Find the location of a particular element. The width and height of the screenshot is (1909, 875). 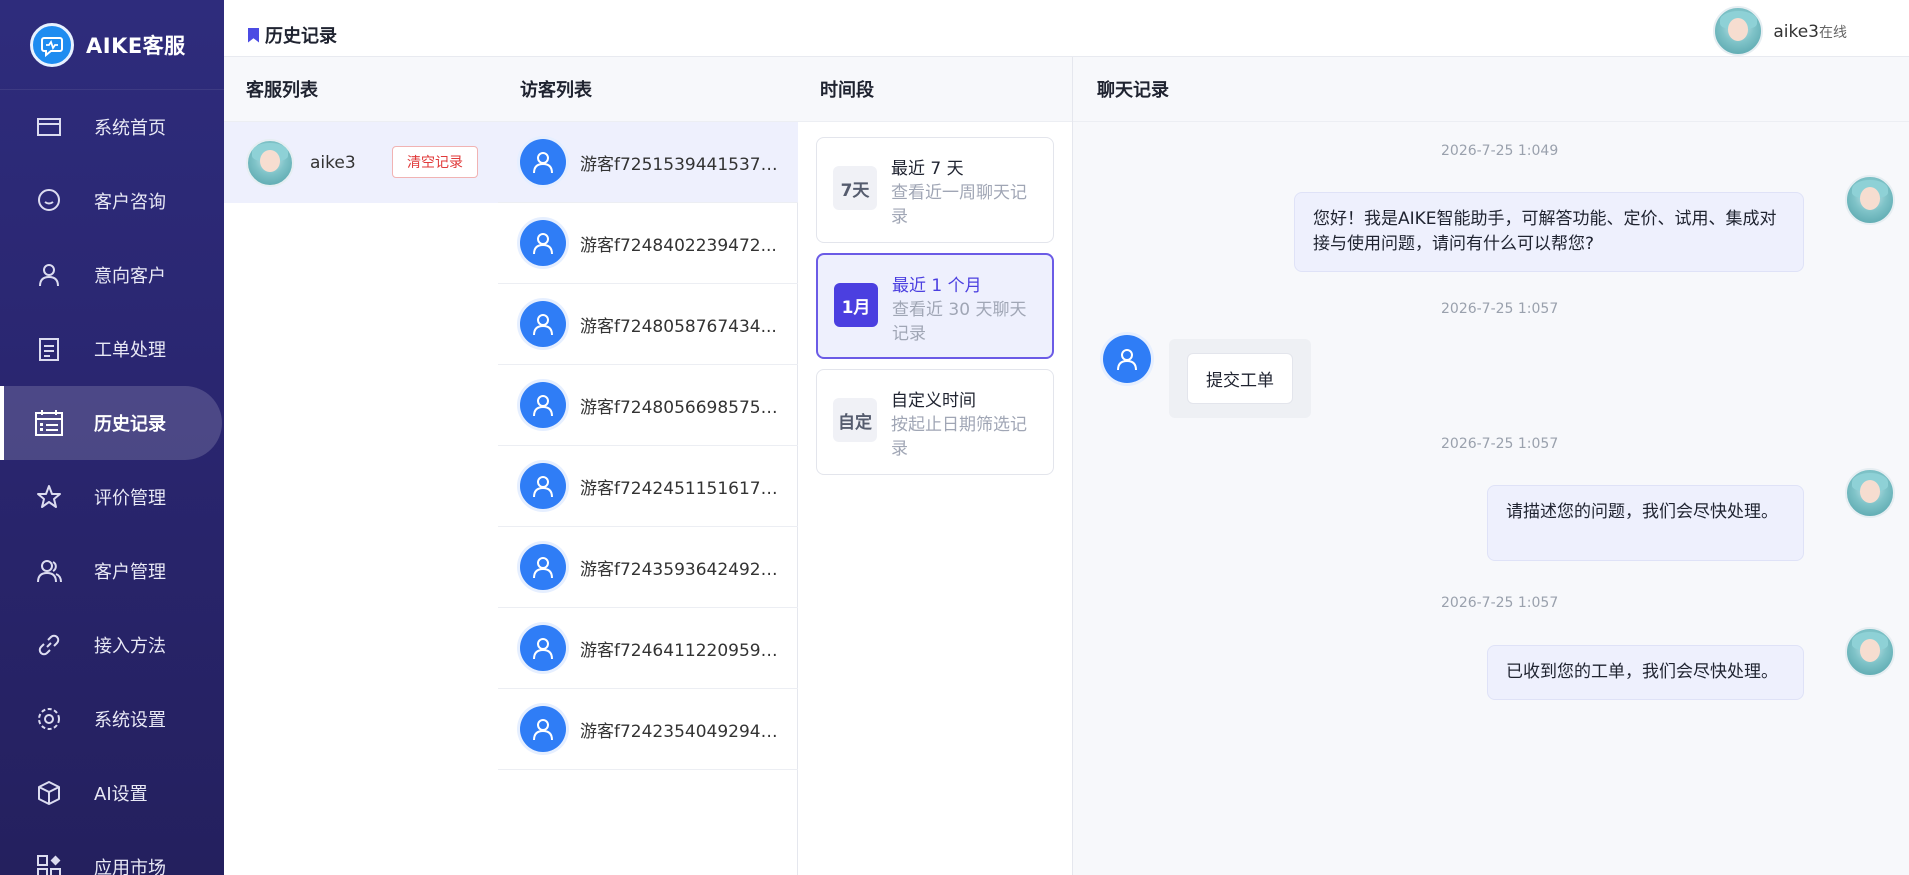

message-bubble-wrap: 提交工单 is located at coordinates (1240, 378).